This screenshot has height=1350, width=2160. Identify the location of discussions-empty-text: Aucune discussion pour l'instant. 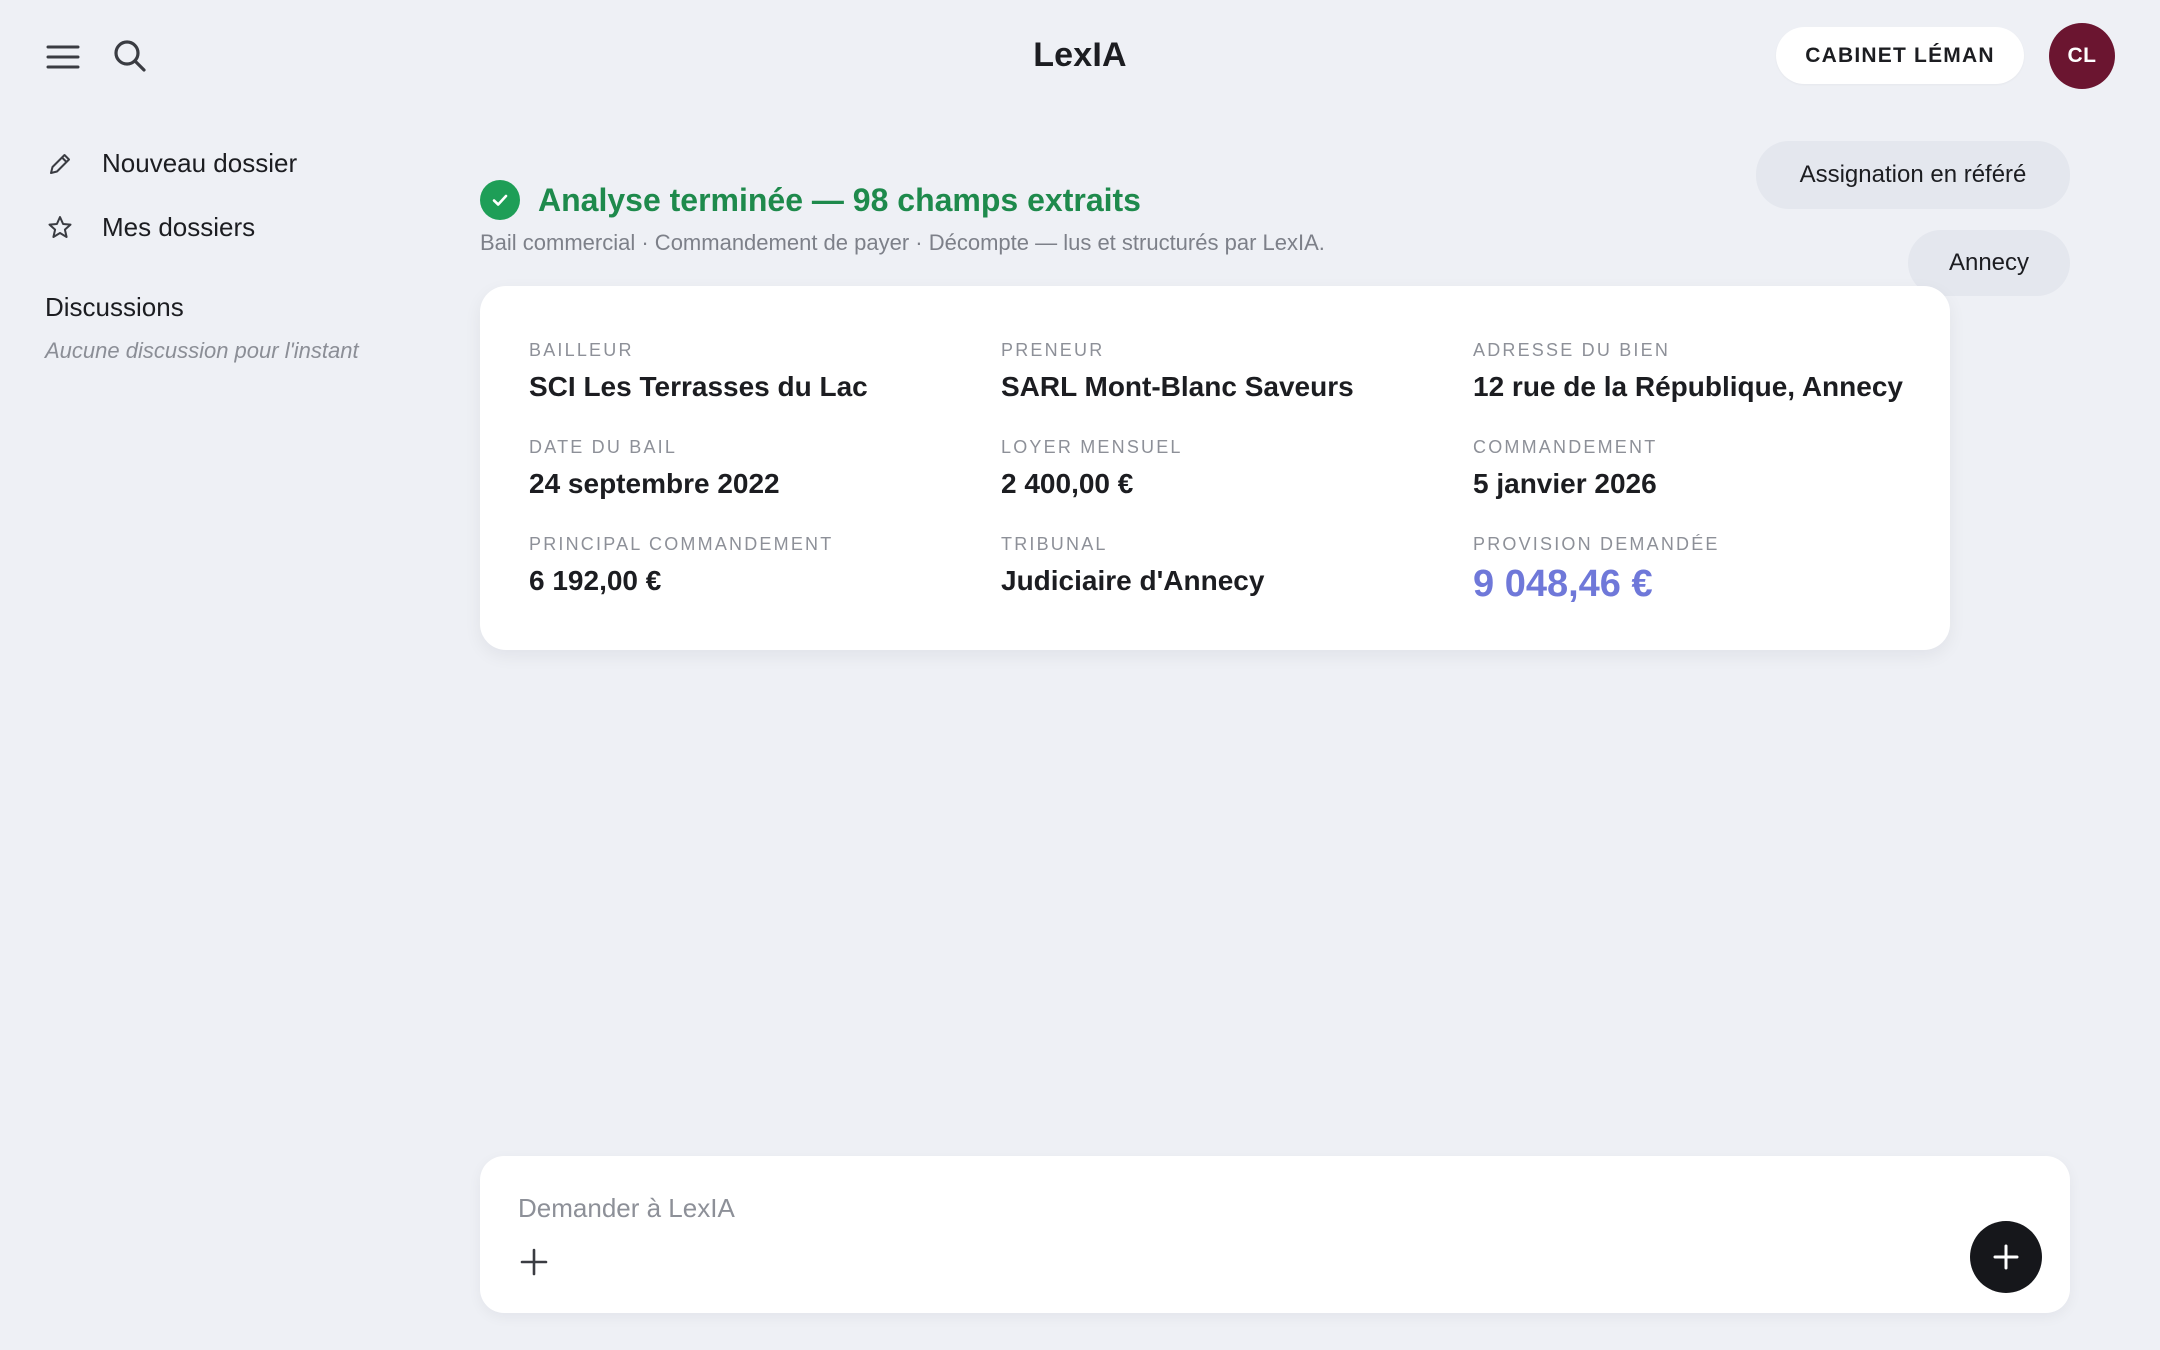
(202, 350).